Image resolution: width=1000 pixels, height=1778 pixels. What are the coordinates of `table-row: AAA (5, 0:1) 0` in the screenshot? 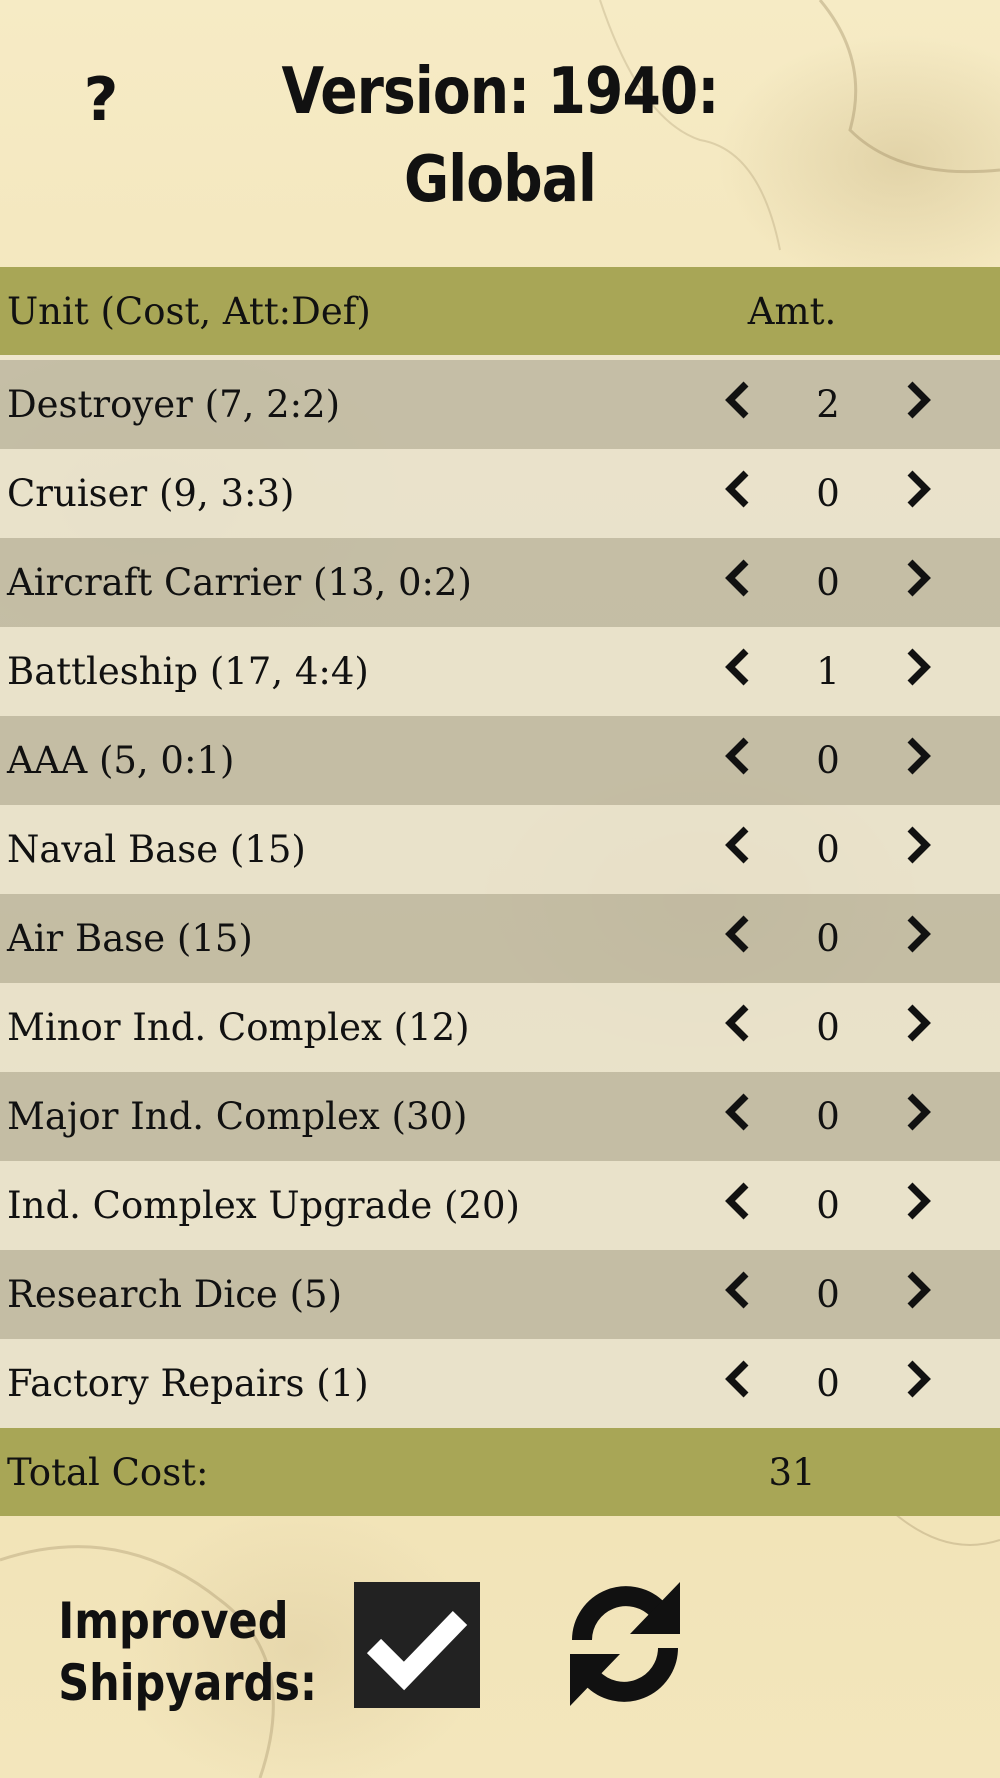 It's located at (500, 760).